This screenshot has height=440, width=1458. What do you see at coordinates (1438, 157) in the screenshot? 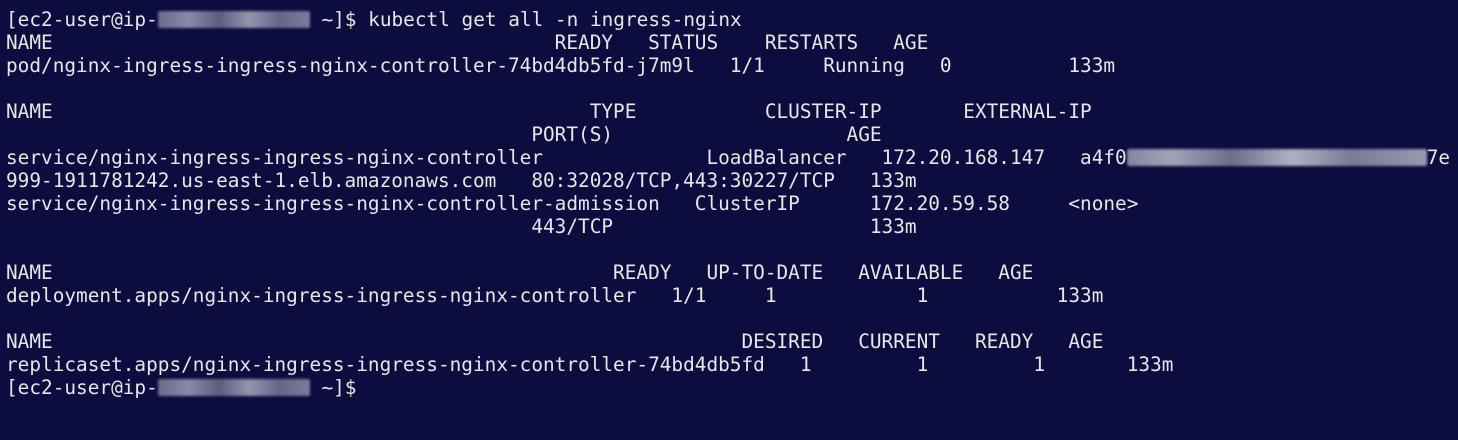
I see `service-row-controller-end: 7e` at bounding box center [1438, 157].